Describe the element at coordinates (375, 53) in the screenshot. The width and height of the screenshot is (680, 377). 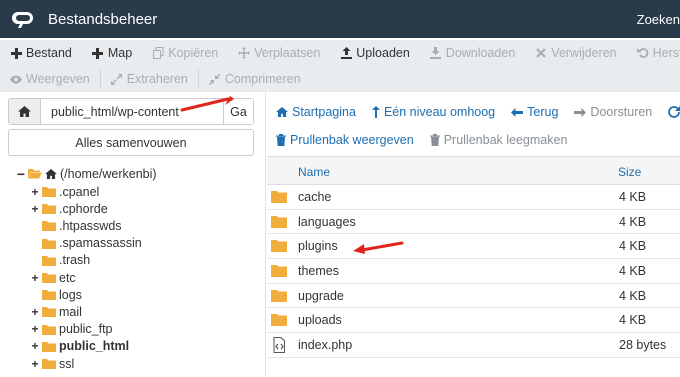
I see `upload-button: Uploaden` at that location.